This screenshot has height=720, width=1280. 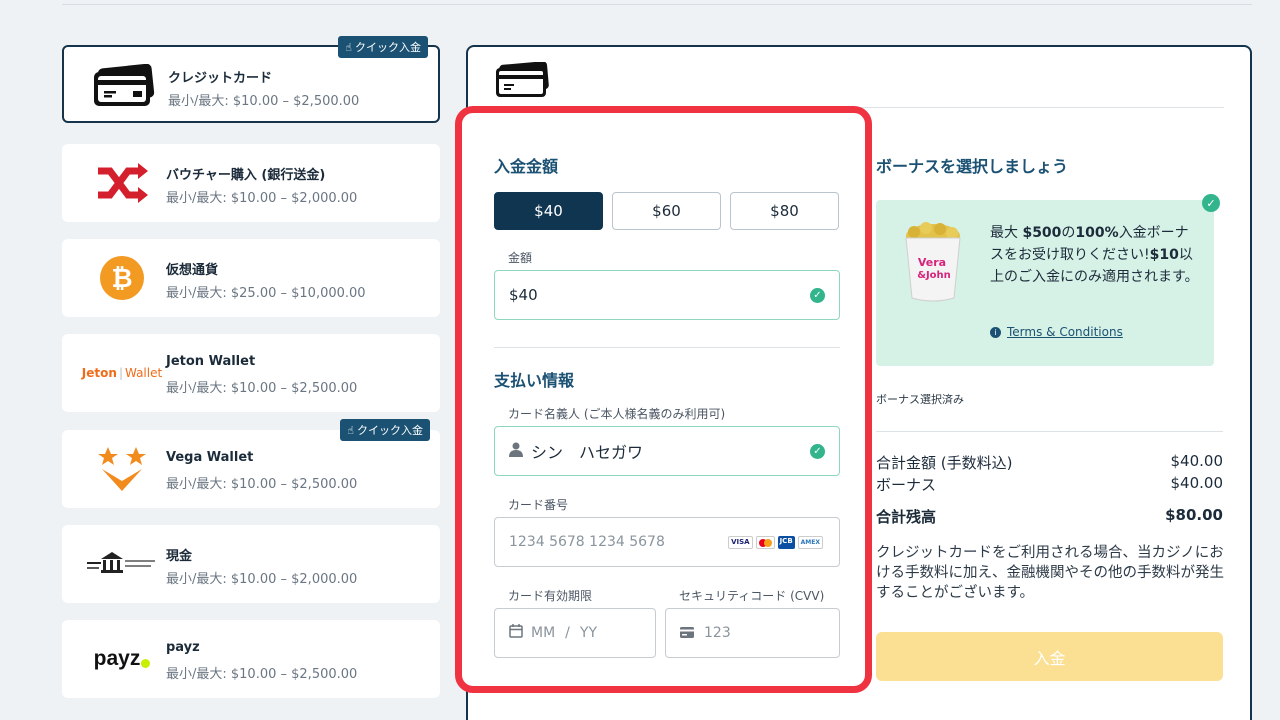 What do you see at coordinates (1049, 484) in the screenshot?
I see `summary-bonus-row: ボーナス $40.00` at bounding box center [1049, 484].